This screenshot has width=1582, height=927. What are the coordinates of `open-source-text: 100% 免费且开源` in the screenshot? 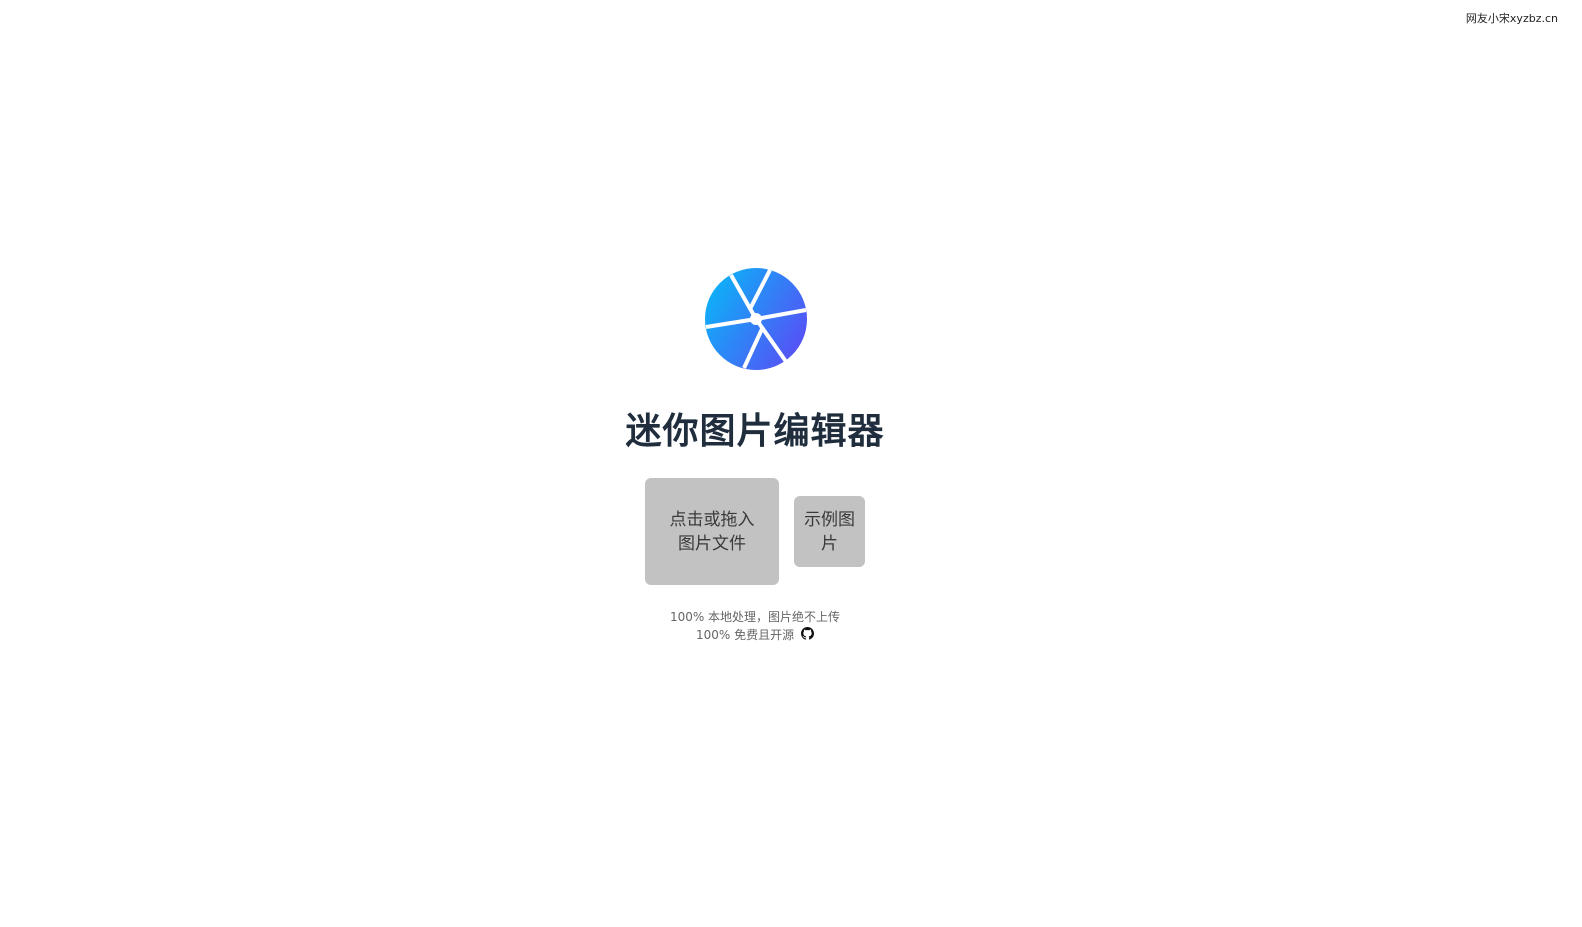 It's located at (745, 635).